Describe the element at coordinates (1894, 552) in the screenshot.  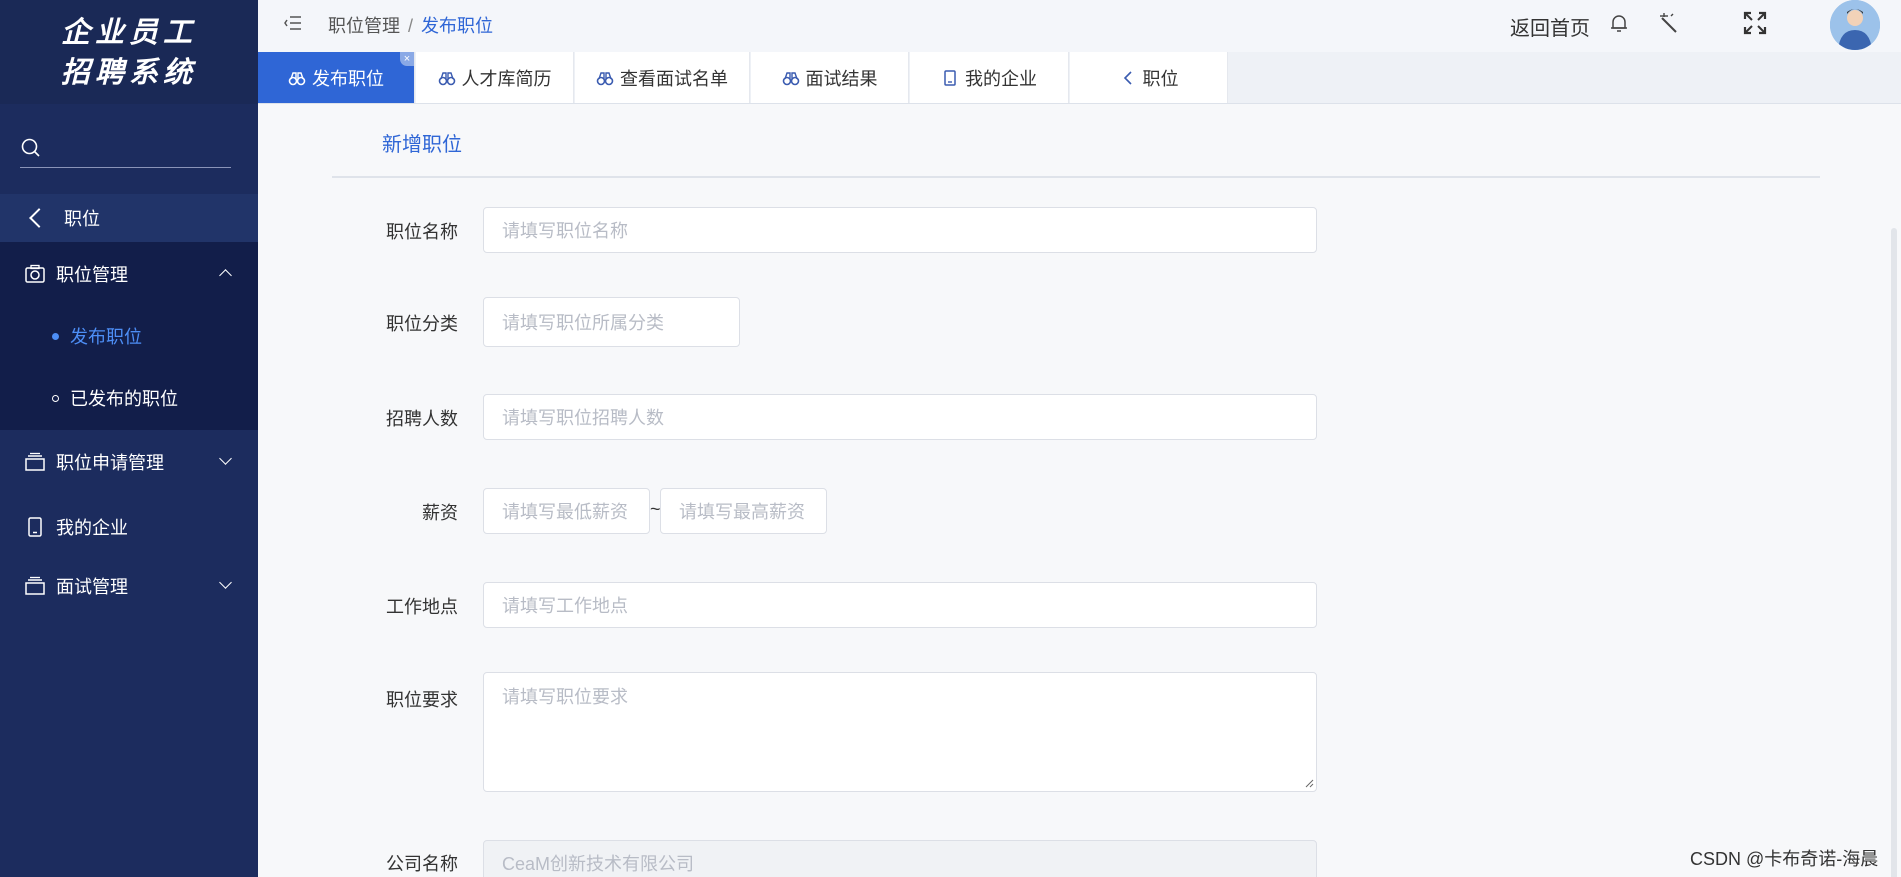
I see `page-scrollbar` at that location.